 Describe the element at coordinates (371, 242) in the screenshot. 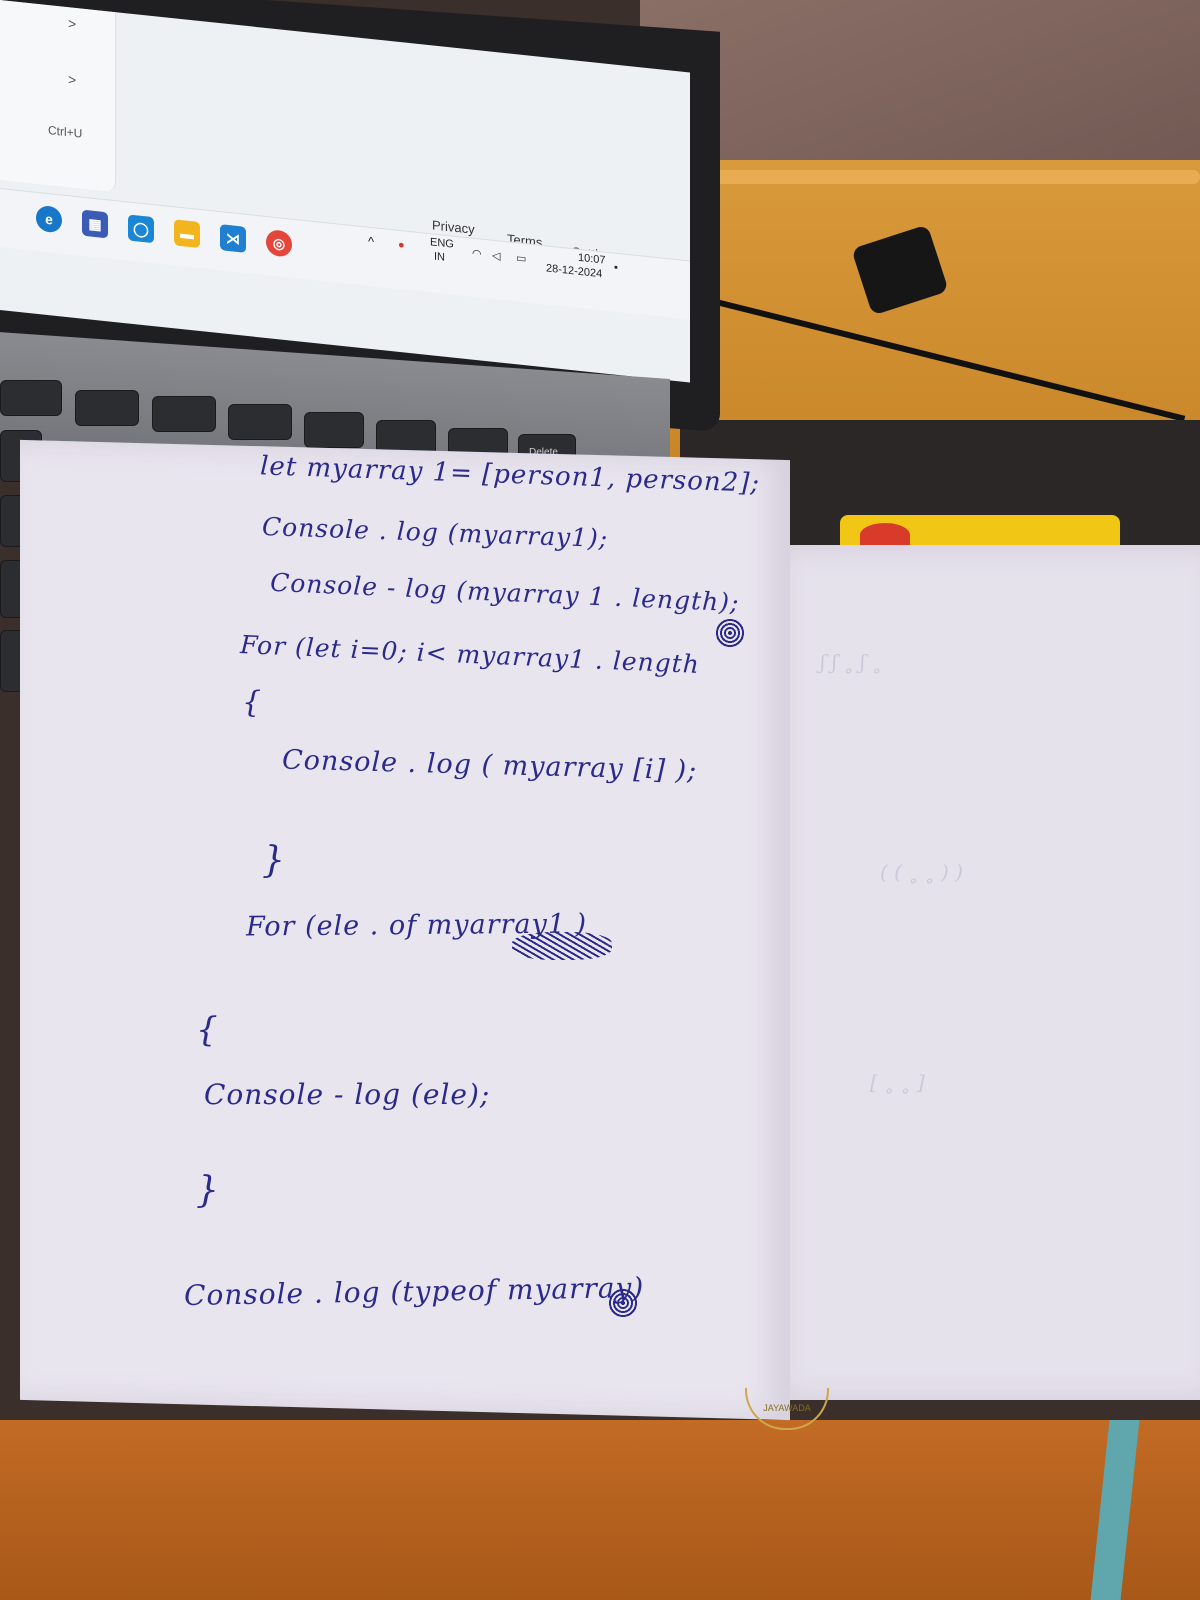

I see `chevron-up-icon: ^` at that location.